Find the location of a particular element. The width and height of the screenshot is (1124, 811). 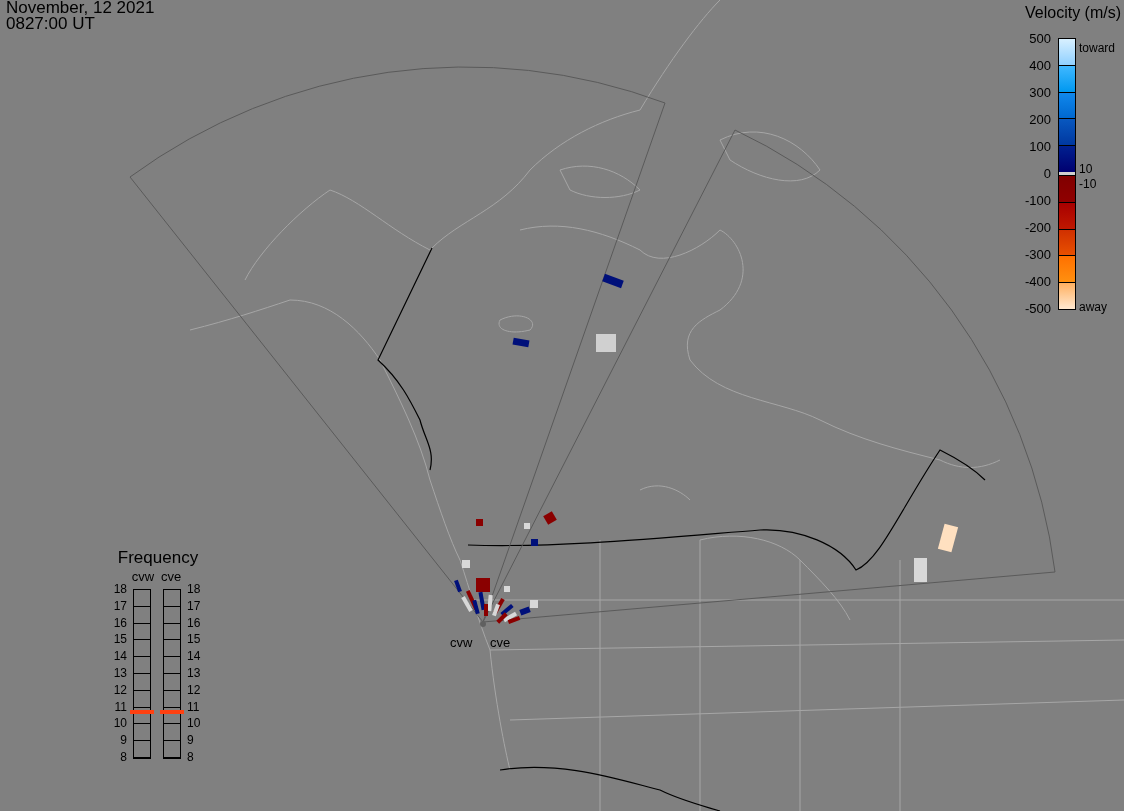

velocity-tick-label: -400 is located at coordinates (1037, 282).